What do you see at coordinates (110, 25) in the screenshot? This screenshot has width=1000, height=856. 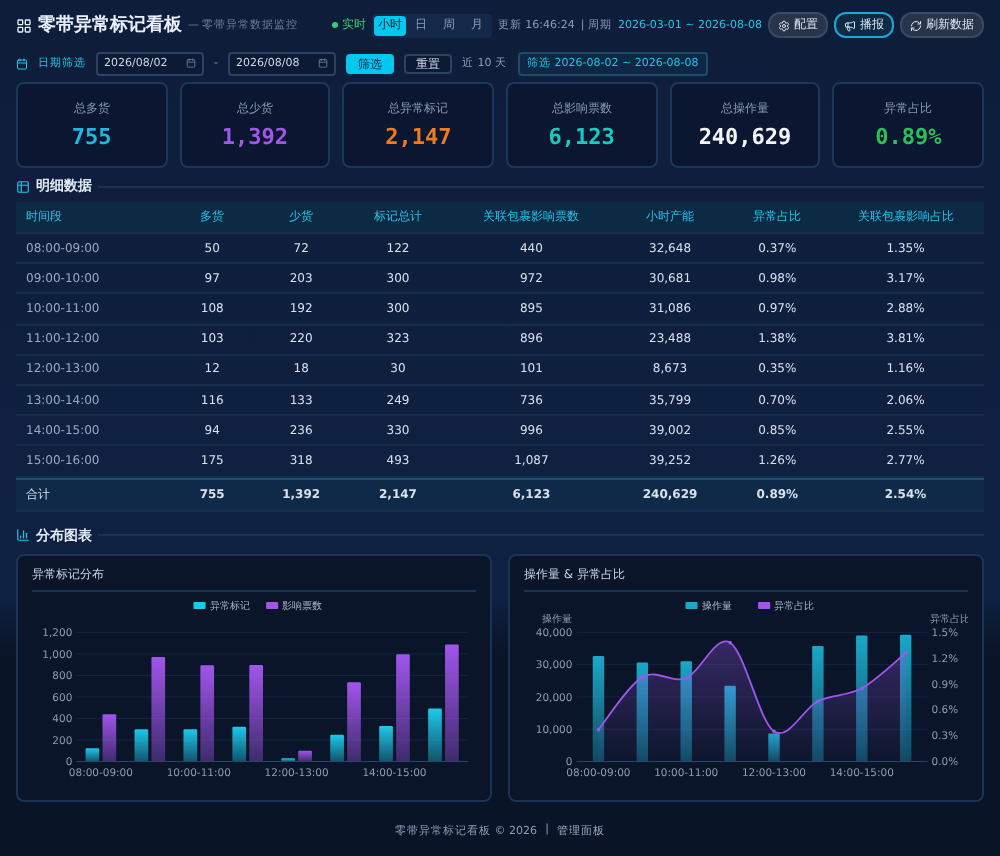 I see `dashboard-title: 零带异常标记看板` at bounding box center [110, 25].